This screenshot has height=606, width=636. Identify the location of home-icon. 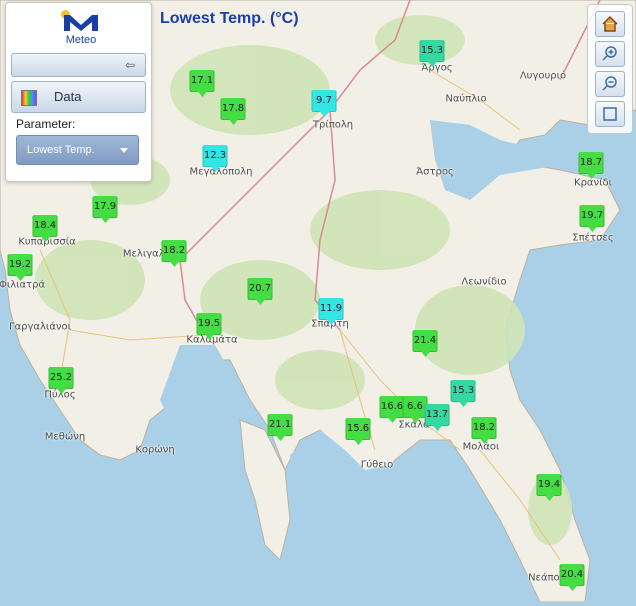
(610, 23).